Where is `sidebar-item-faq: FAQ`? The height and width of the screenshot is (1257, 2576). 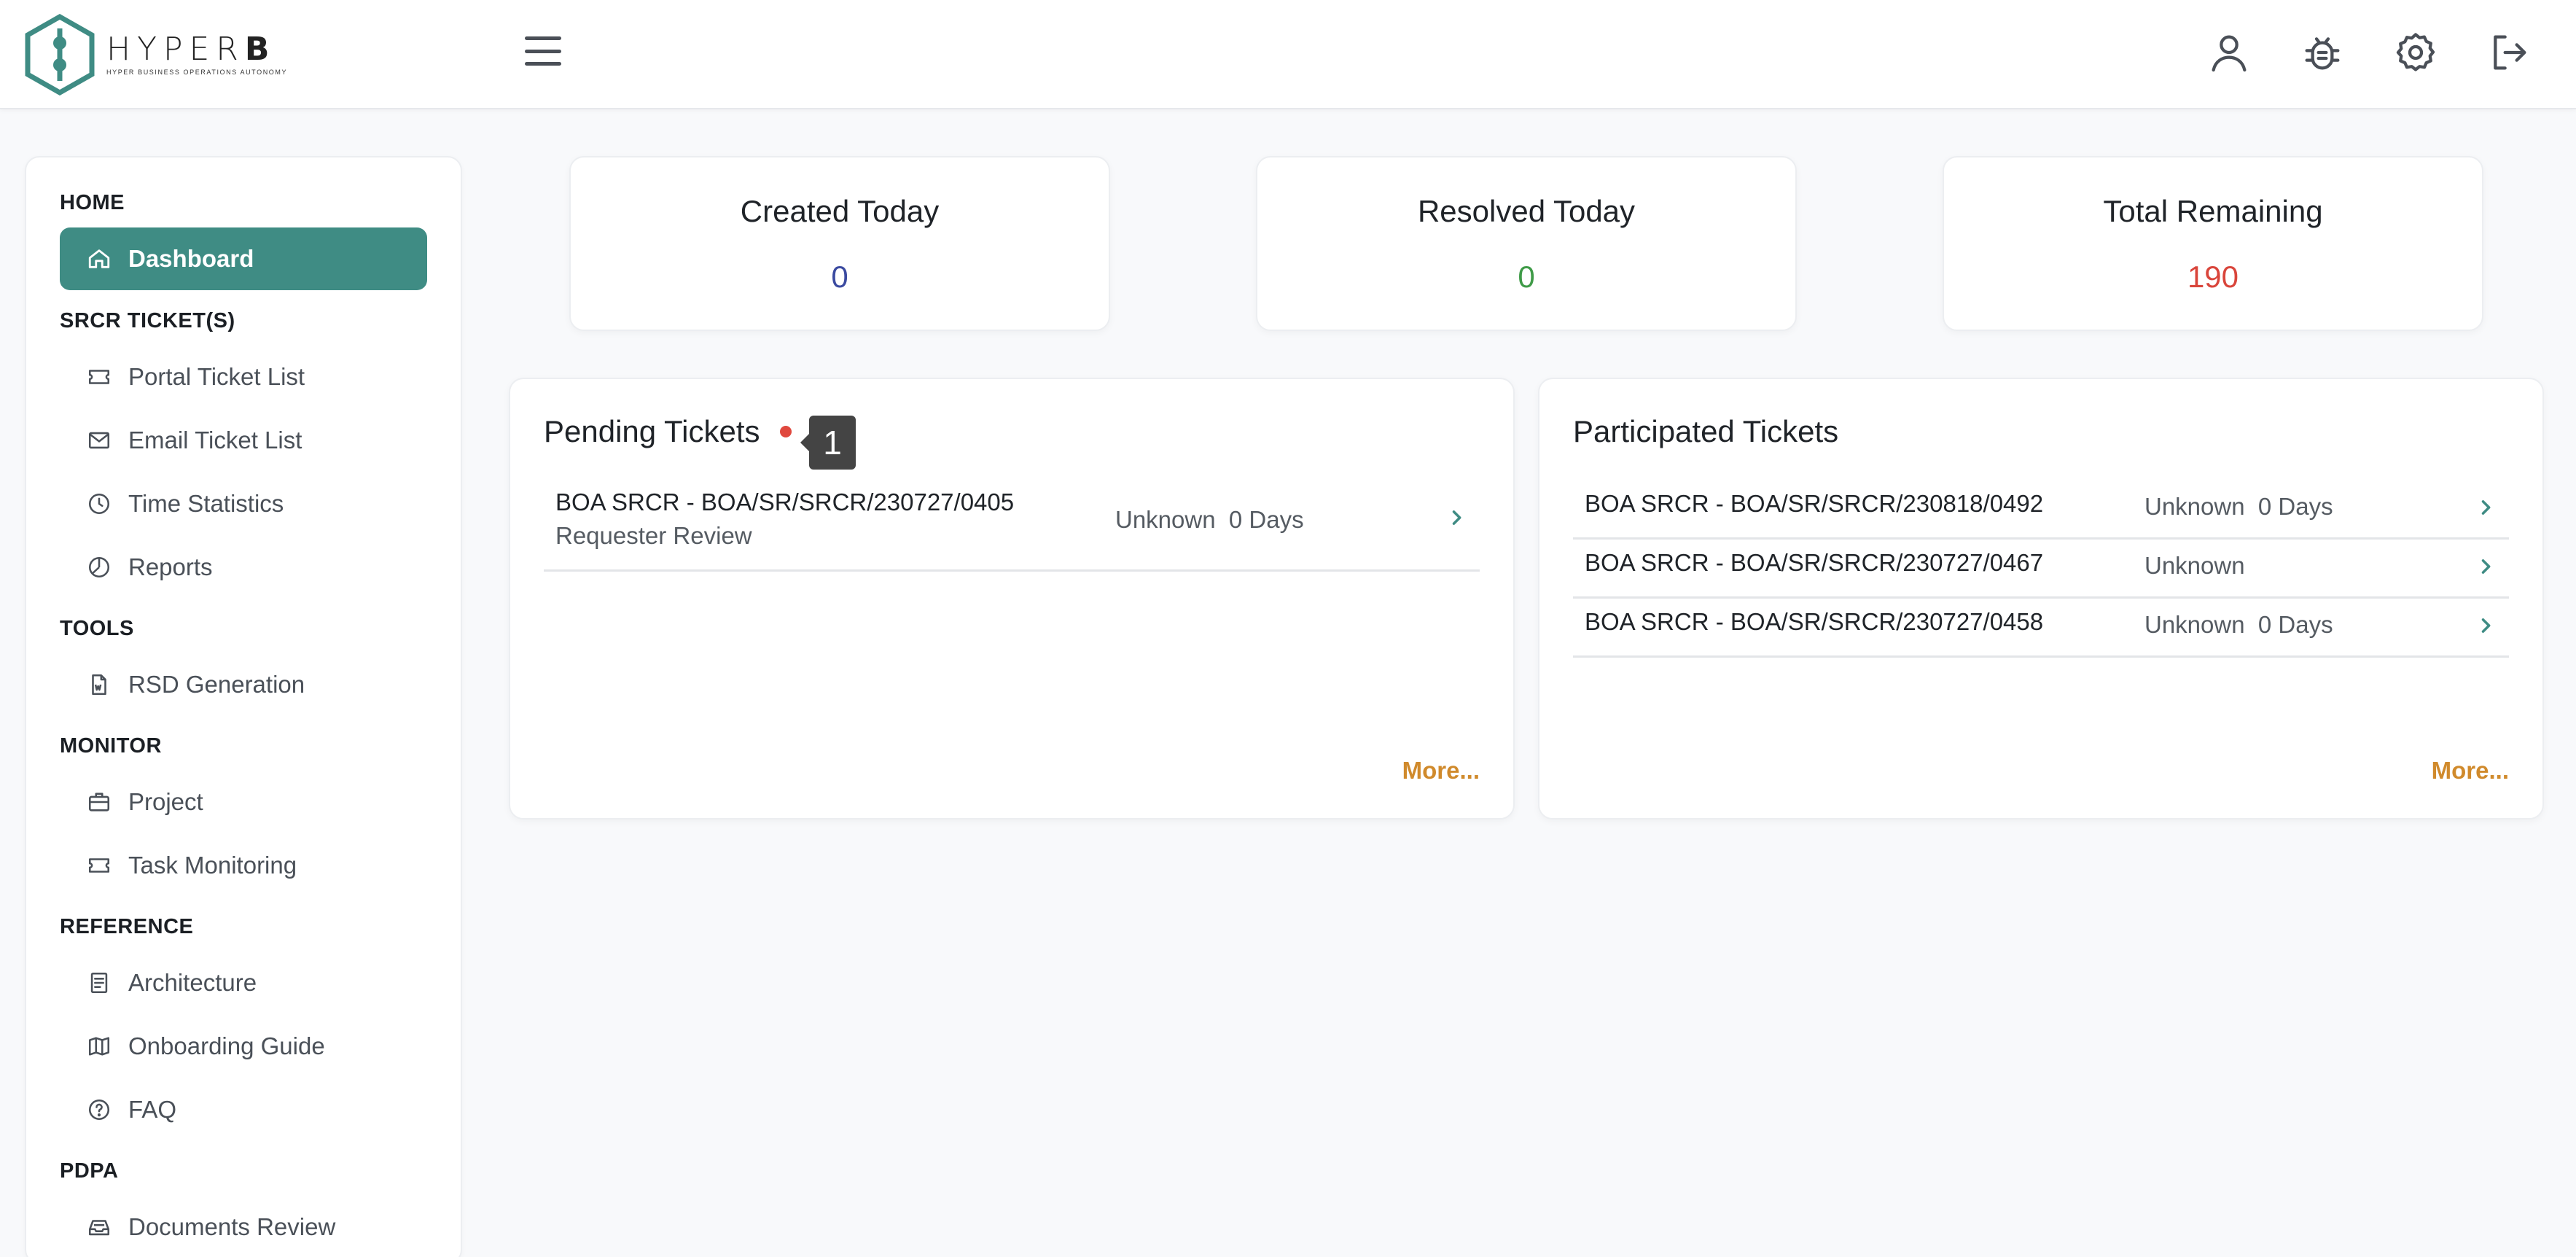 sidebar-item-faq: FAQ is located at coordinates (243, 1110).